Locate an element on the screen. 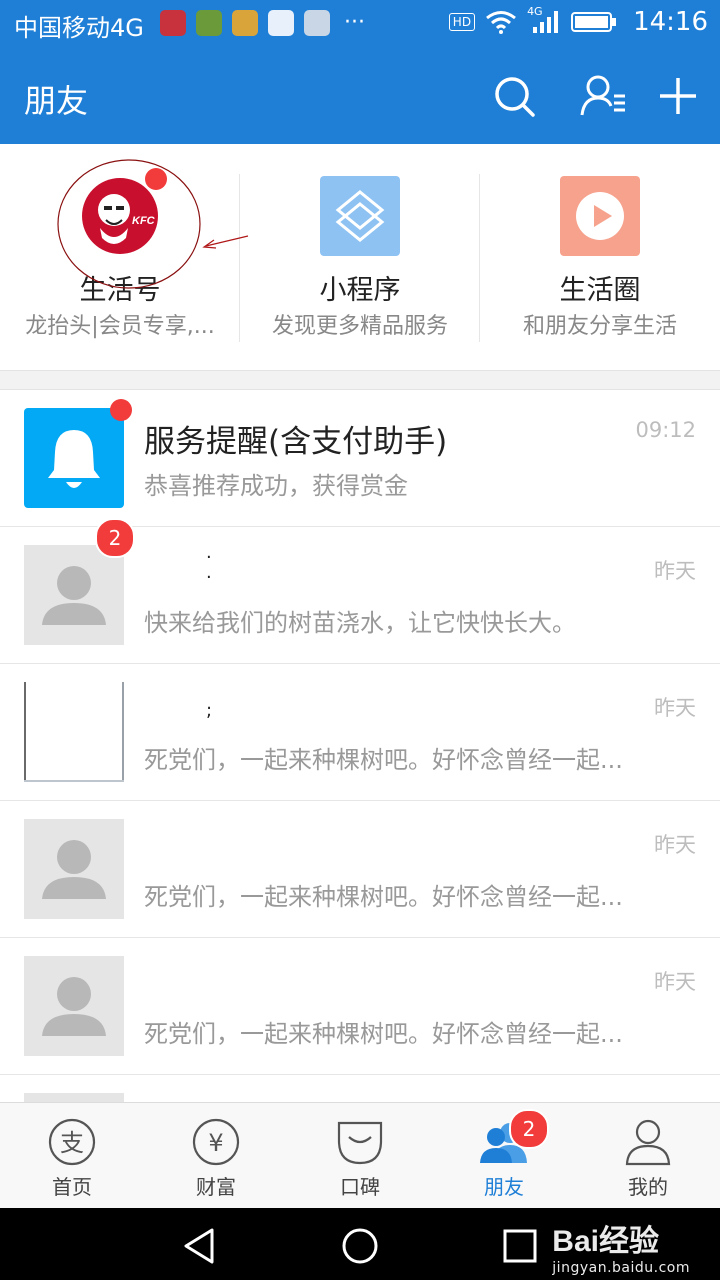 This screenshot has width=720, height=1280. list-item: 2 · · 快来给我们的树苗浇水，让它快快长大。 昨天 is located at coordinates (360, 591).